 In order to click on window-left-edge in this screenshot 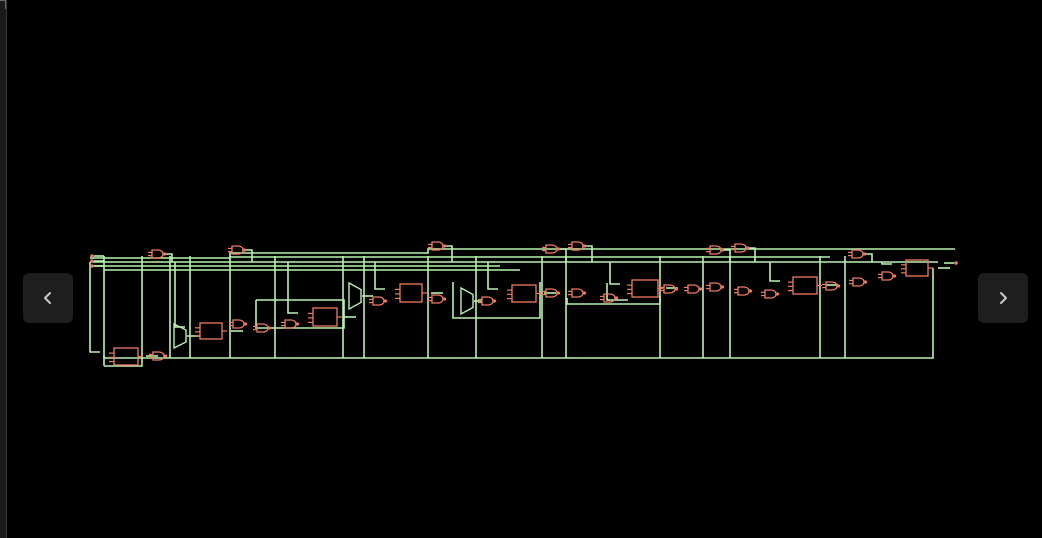, I will do `click(3, 269)`.